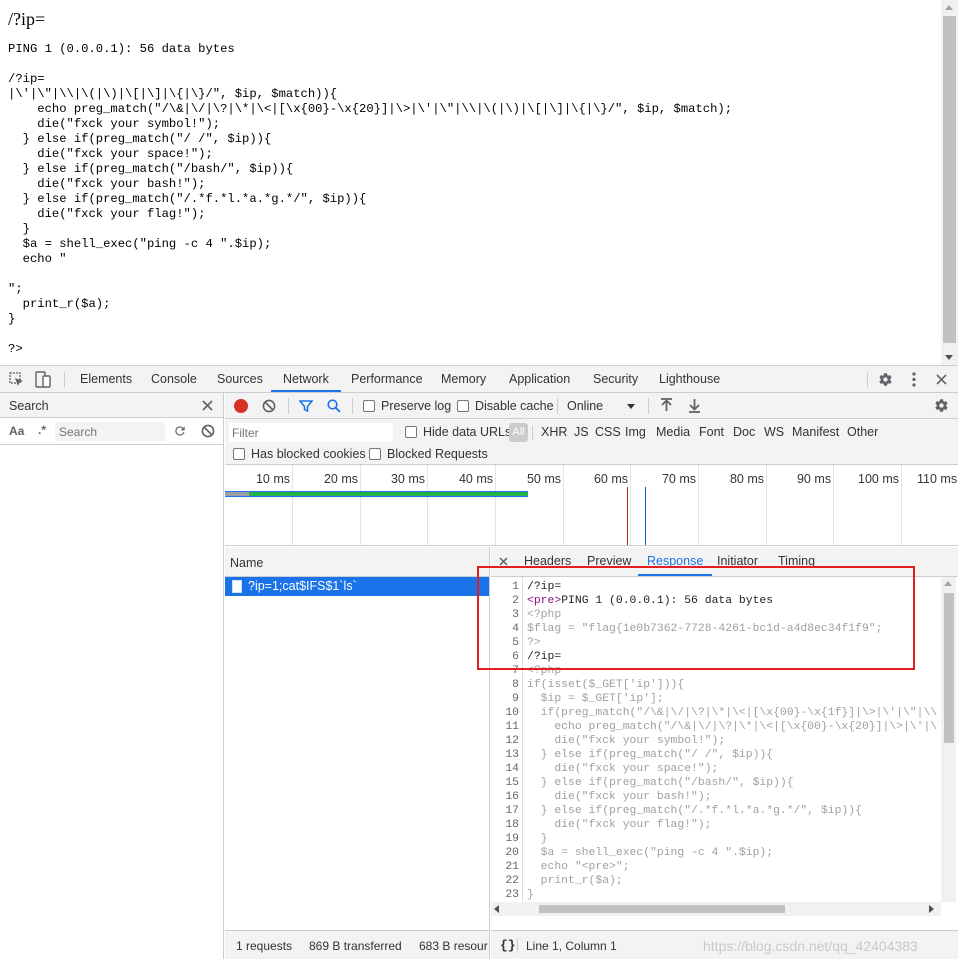 This screenshot has height=959, width=958. I want to click on settings-gear-icon, so click(885, 379).